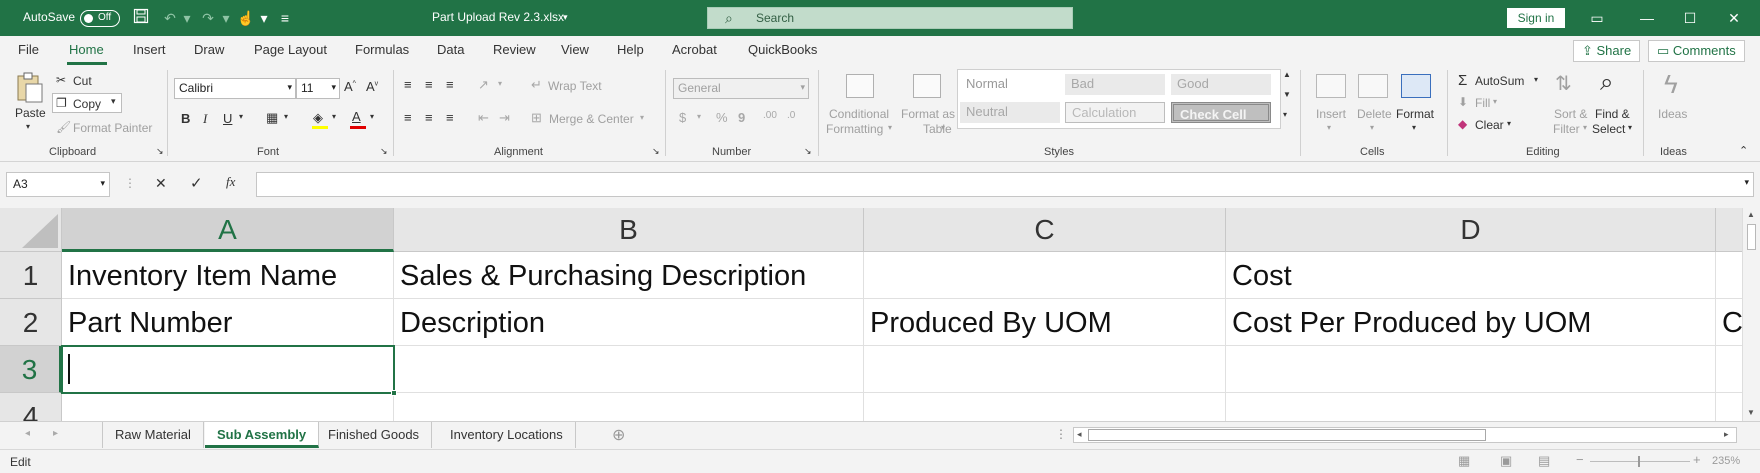 Image resolution: width=1760 pixels, height=473 pixels. I want to click on align-left-icon: ≡, so click(408, 117).